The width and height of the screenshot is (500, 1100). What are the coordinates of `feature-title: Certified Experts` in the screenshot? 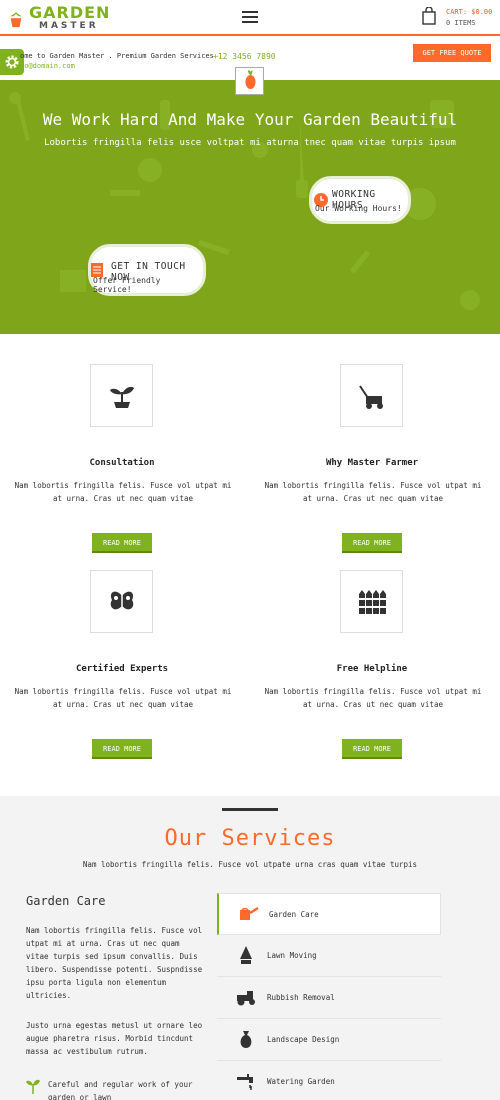 It's located at (122, 669).